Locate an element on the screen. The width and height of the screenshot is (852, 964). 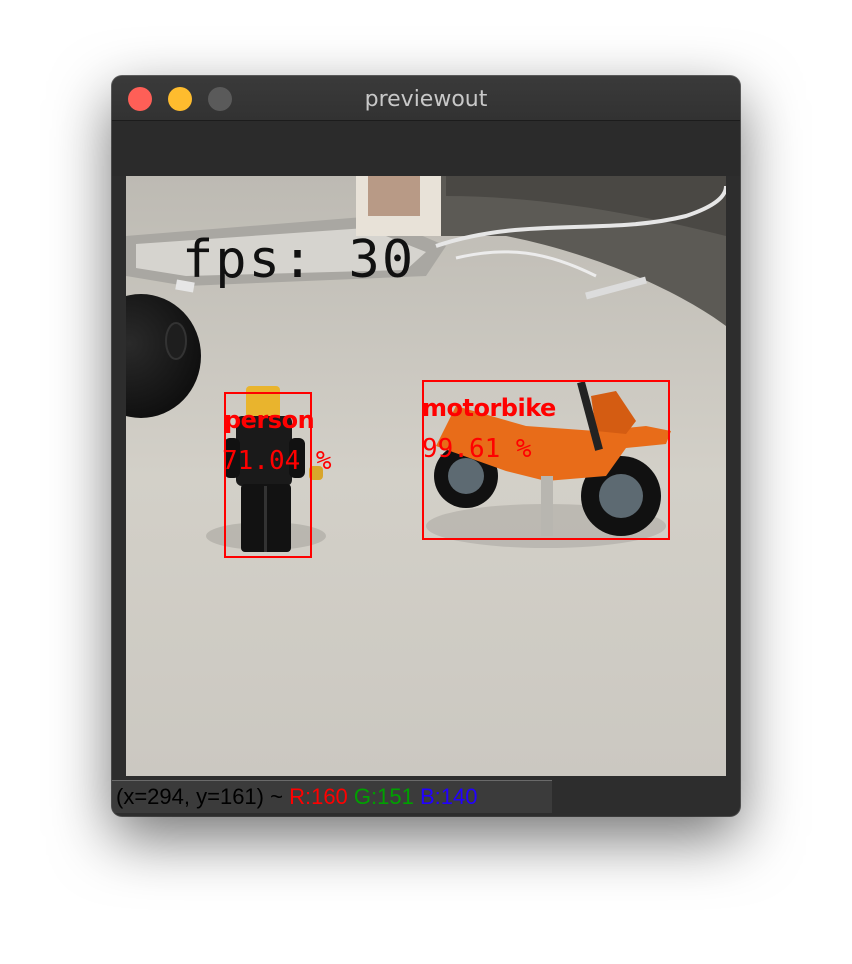
cursor-coordinates: (x=294, y=161) ~ is located at coordinates (199, 796).